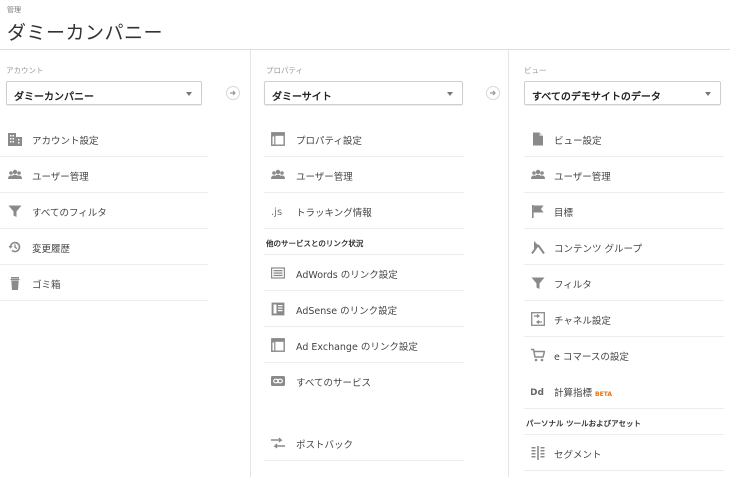 Image resolution: width=730 pixels, height=477 pixels. I want to click on property-link-label: AdSense のリンク設定, so click(347, 311).